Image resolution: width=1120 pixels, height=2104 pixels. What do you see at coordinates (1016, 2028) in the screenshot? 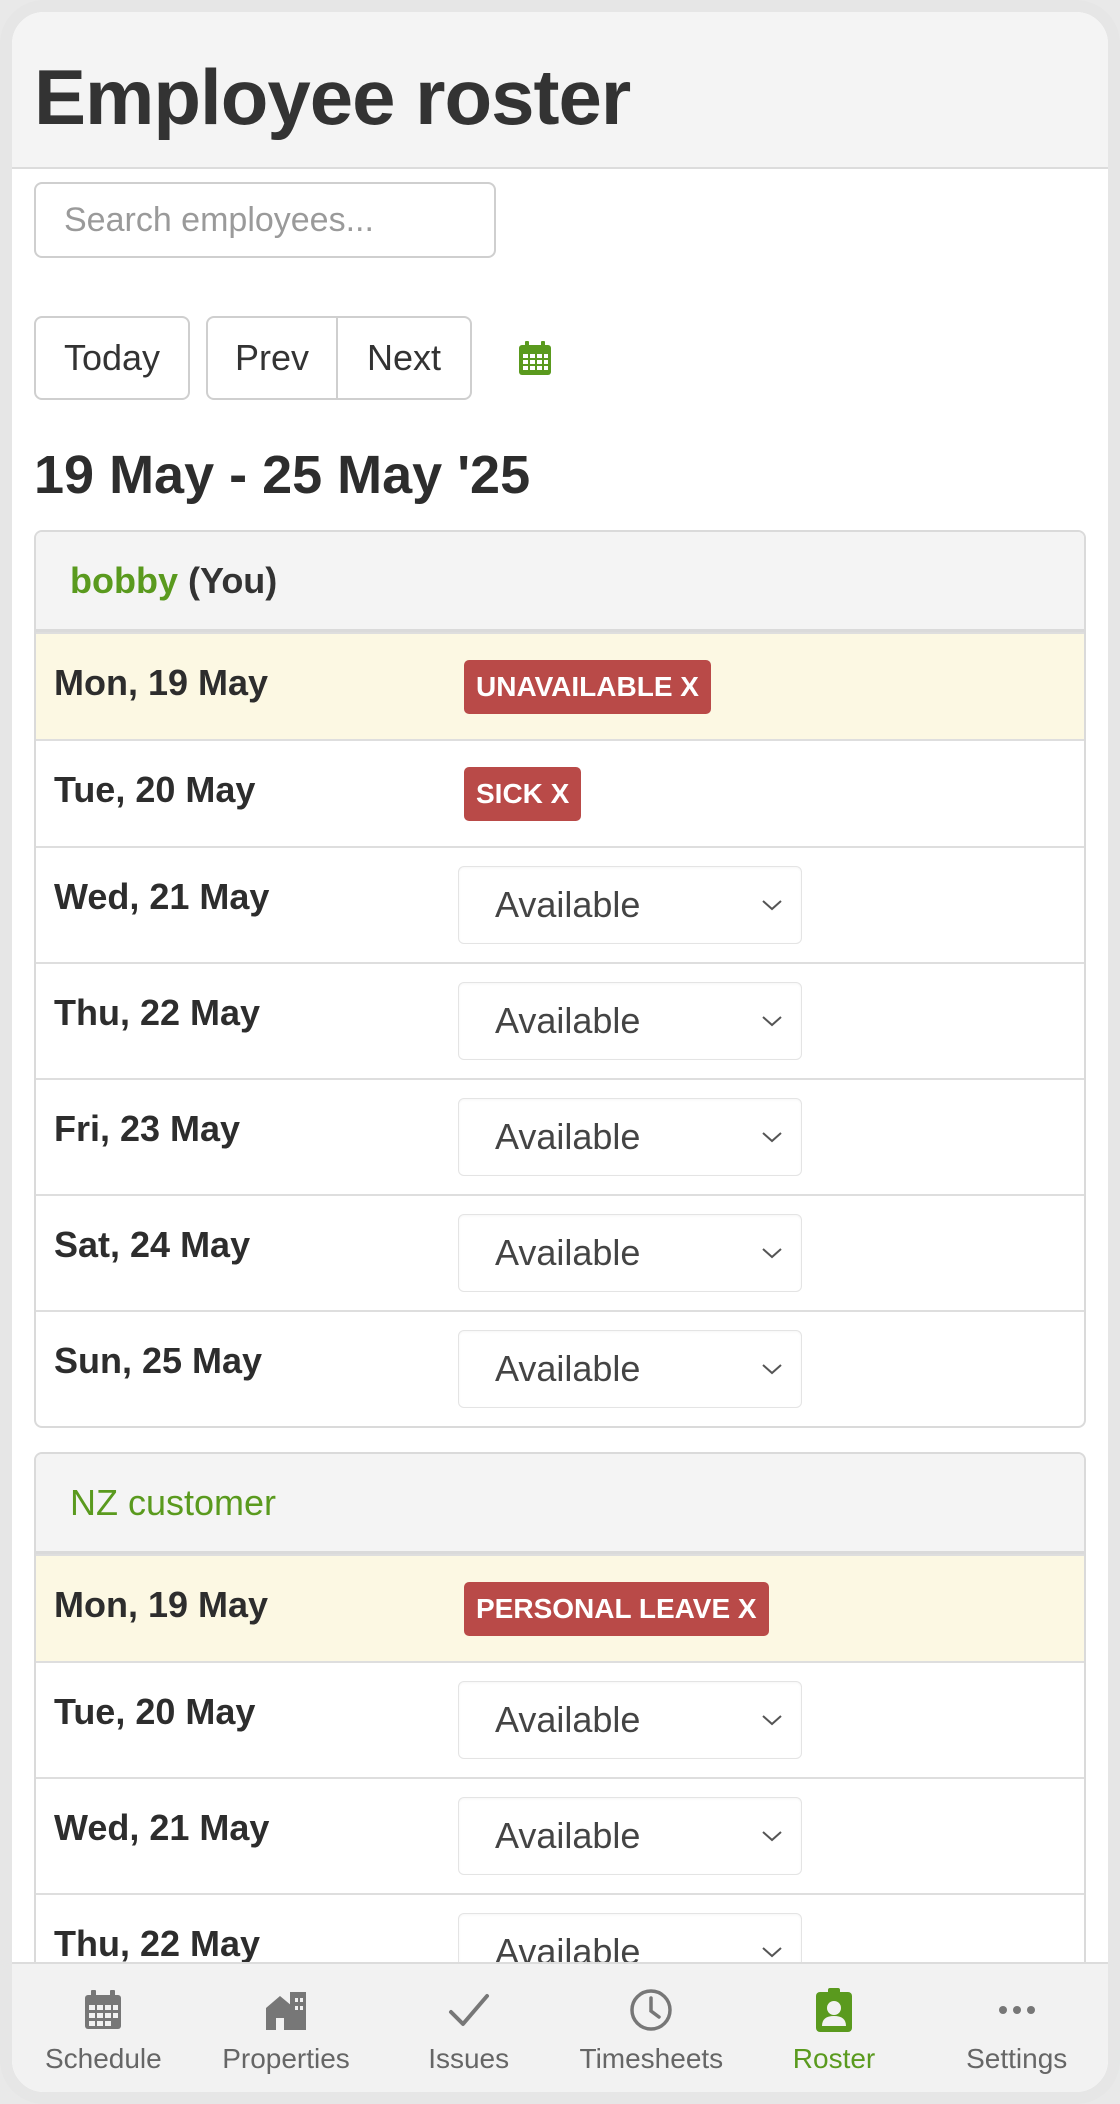
I see `tab-settings: Settings` at bounding box center [1016, 2028].